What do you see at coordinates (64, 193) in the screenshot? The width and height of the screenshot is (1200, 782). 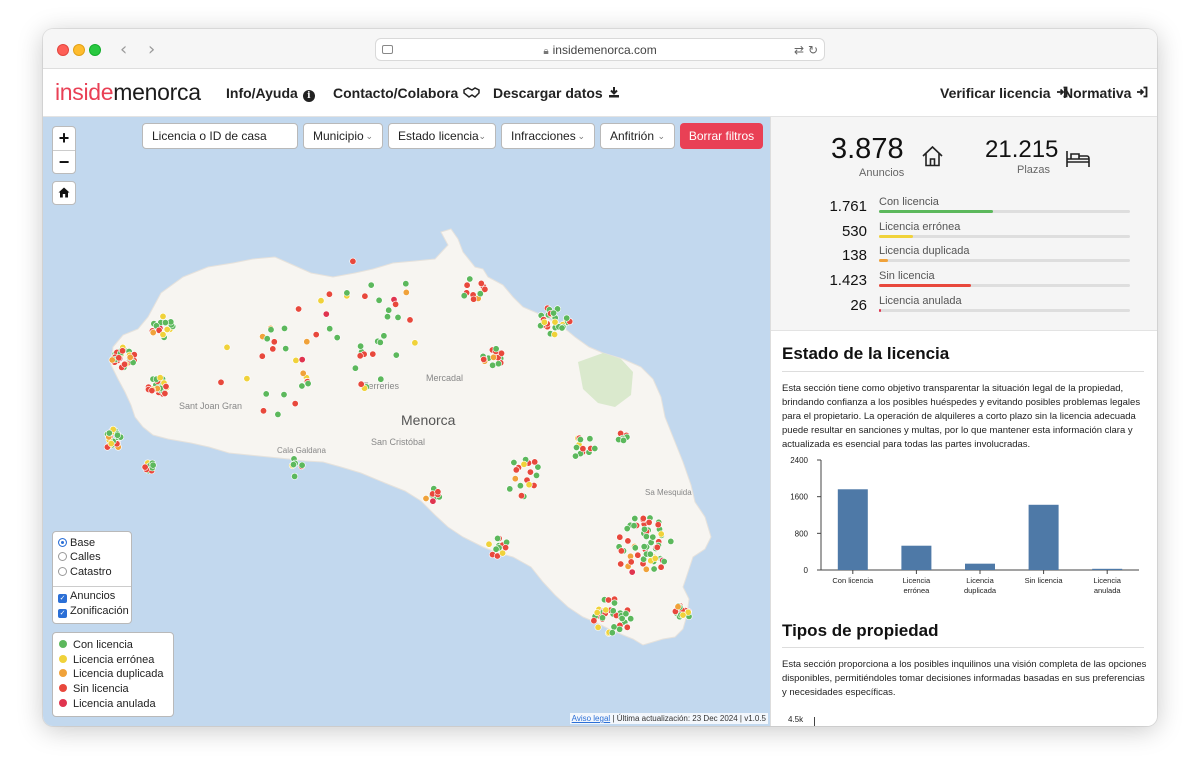 I see `home-button` at bounding box center [64, 193].